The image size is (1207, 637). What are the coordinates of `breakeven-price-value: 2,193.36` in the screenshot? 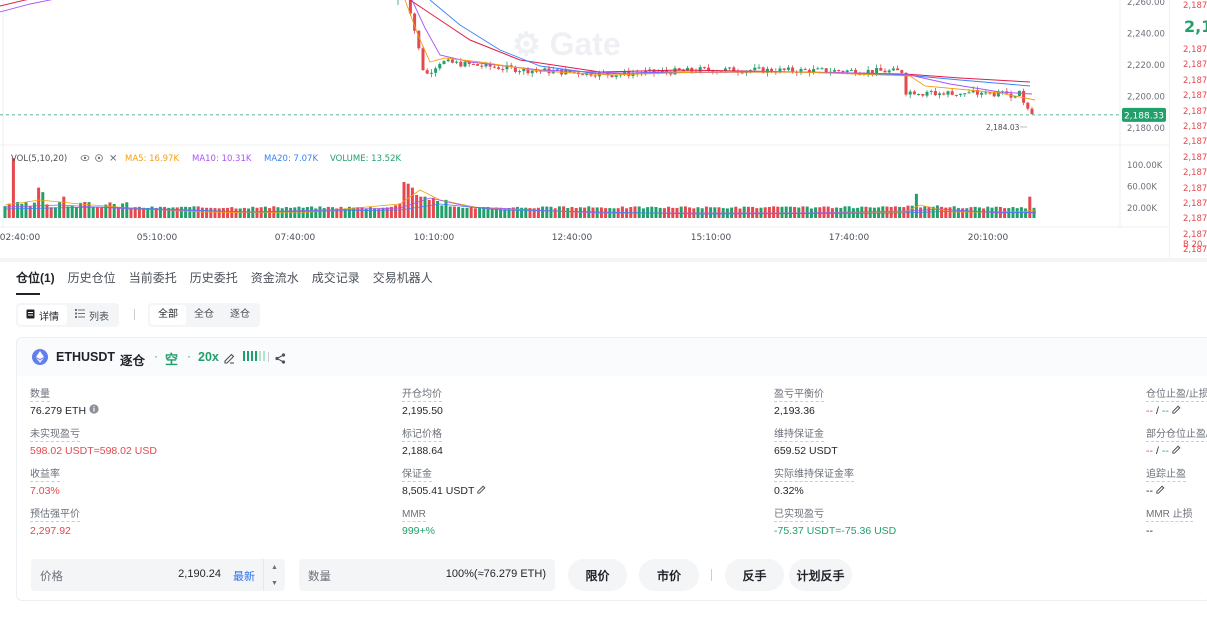 It's located at (794, 411).